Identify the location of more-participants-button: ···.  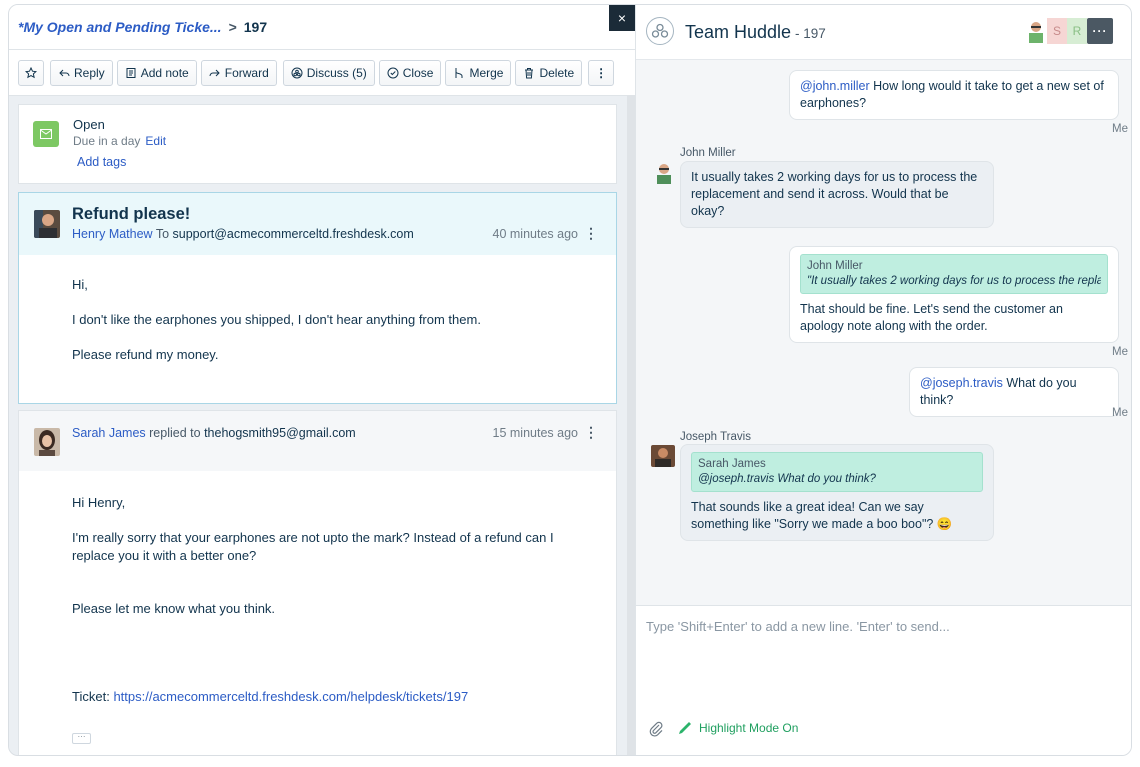
(1100, 31).